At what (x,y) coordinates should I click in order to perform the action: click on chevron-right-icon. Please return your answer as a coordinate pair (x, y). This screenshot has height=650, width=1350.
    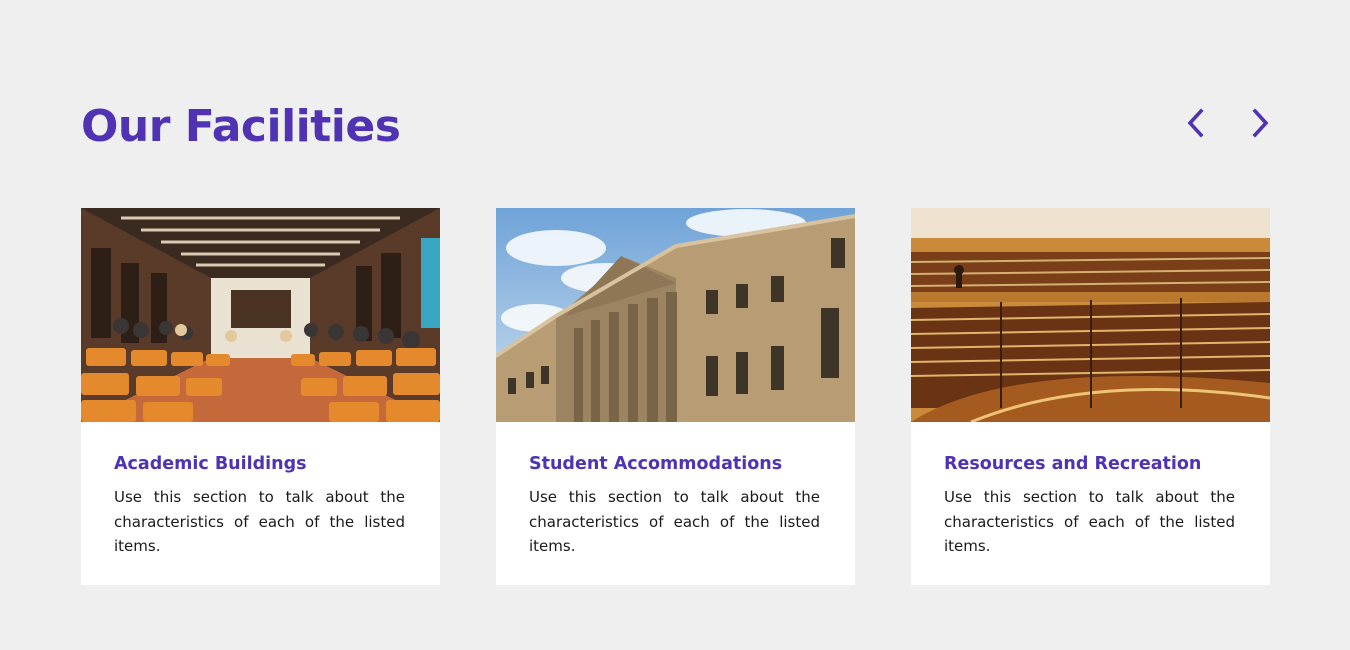
    Looking at the image, I should click on (1260, 123).